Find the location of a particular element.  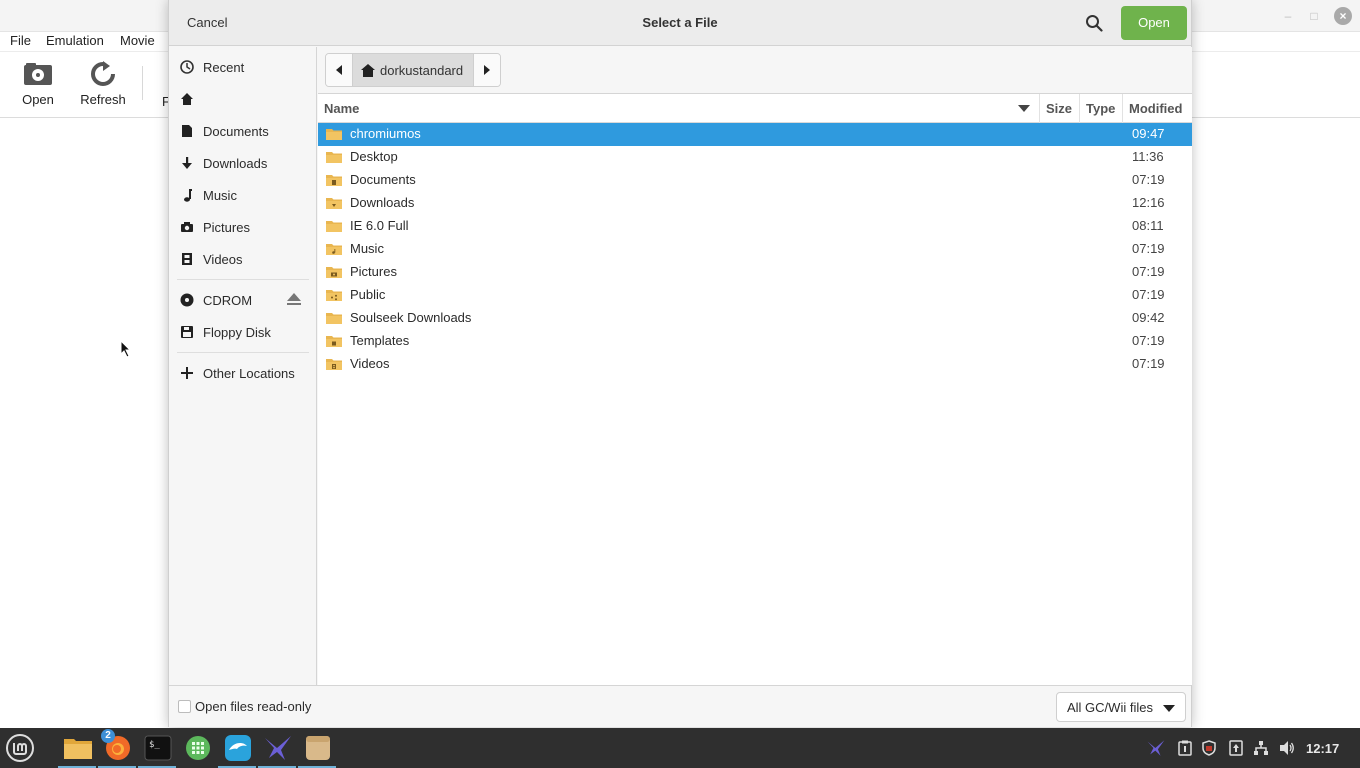

eject-icon is located at coordinates (294, 300).